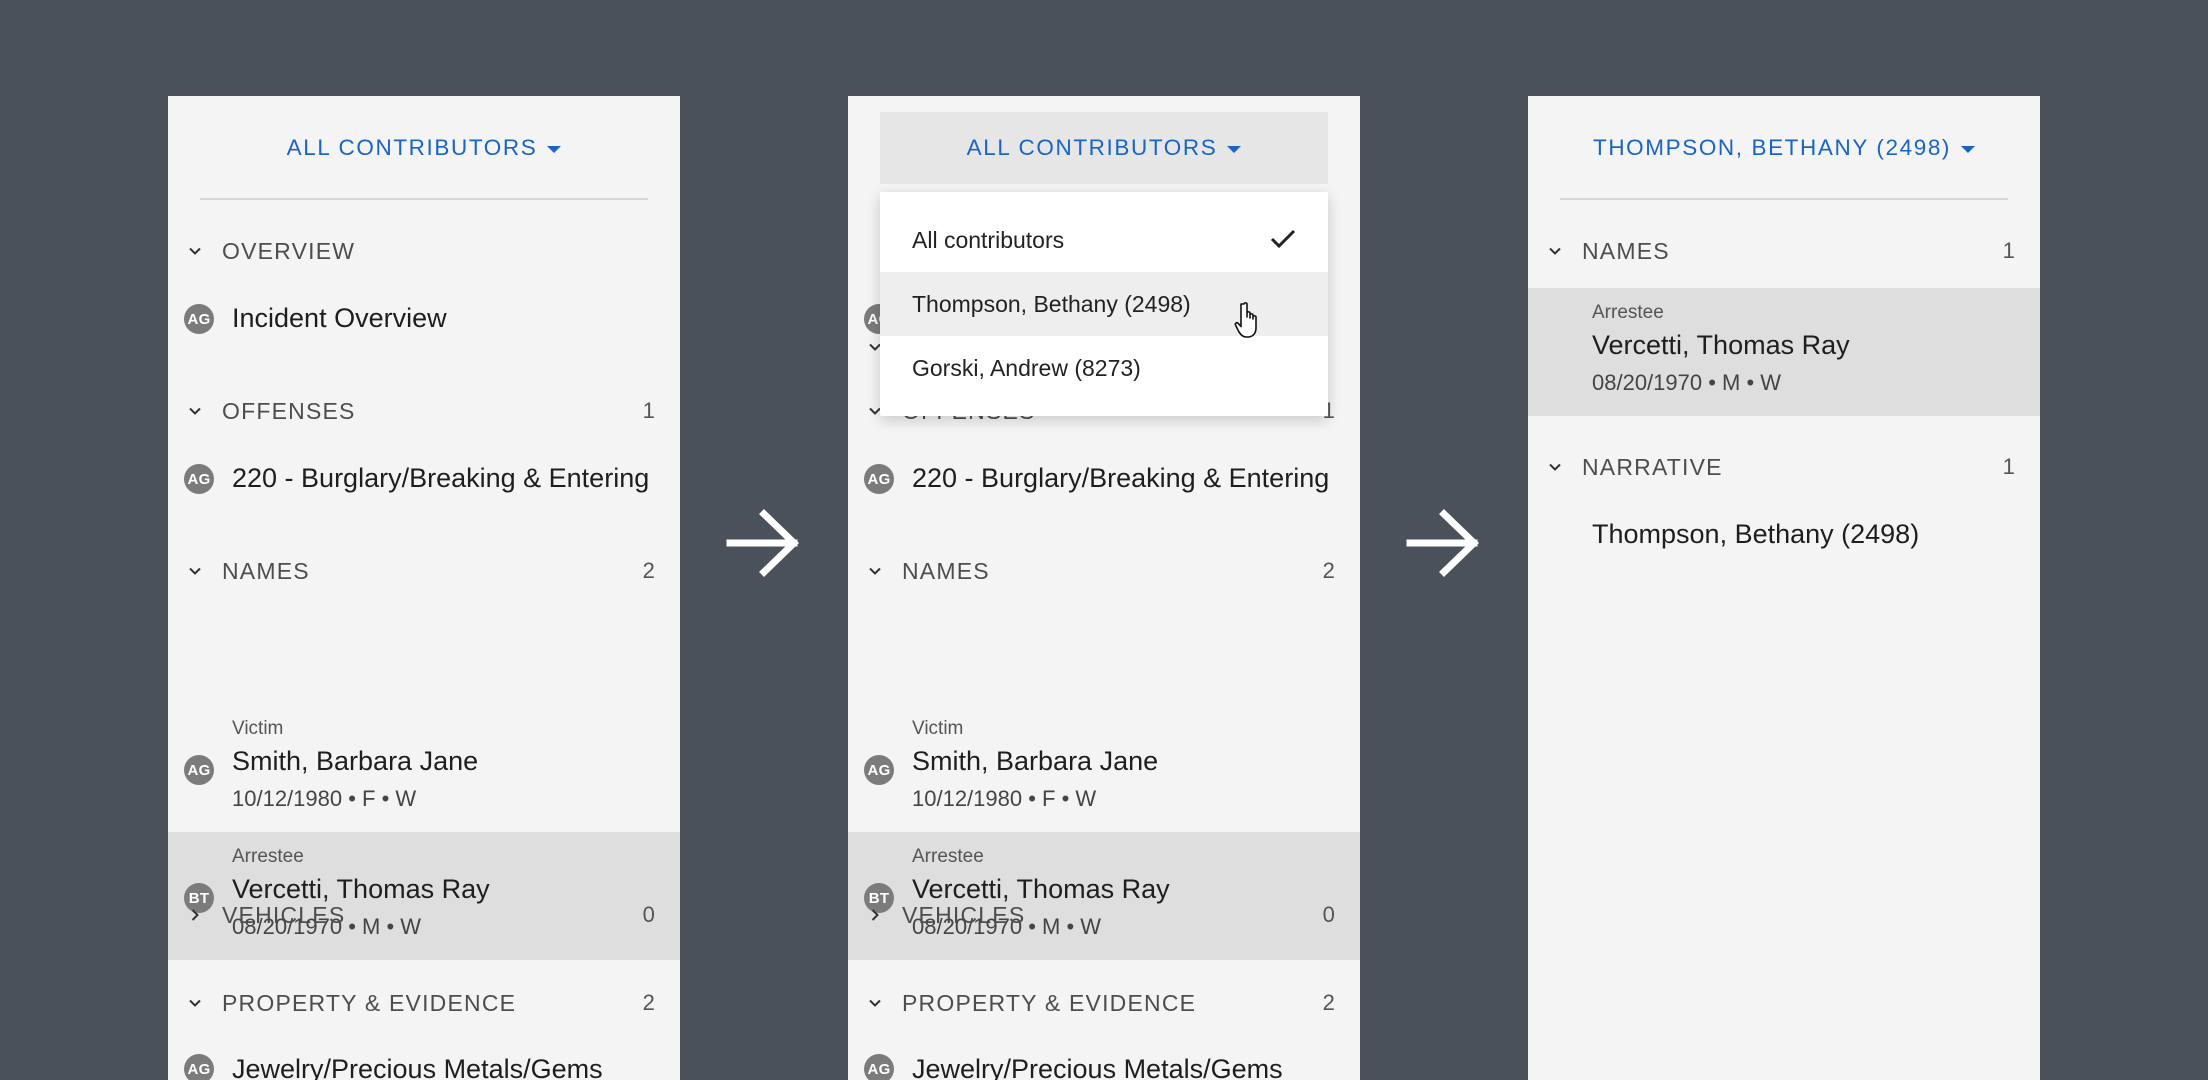 This screenshot has height=1080, width=2208. What do you see at coordinates (1652, 466) in the screenshot?
I see `section-title: NARRATIVE` at bounding box center [1652, 466].